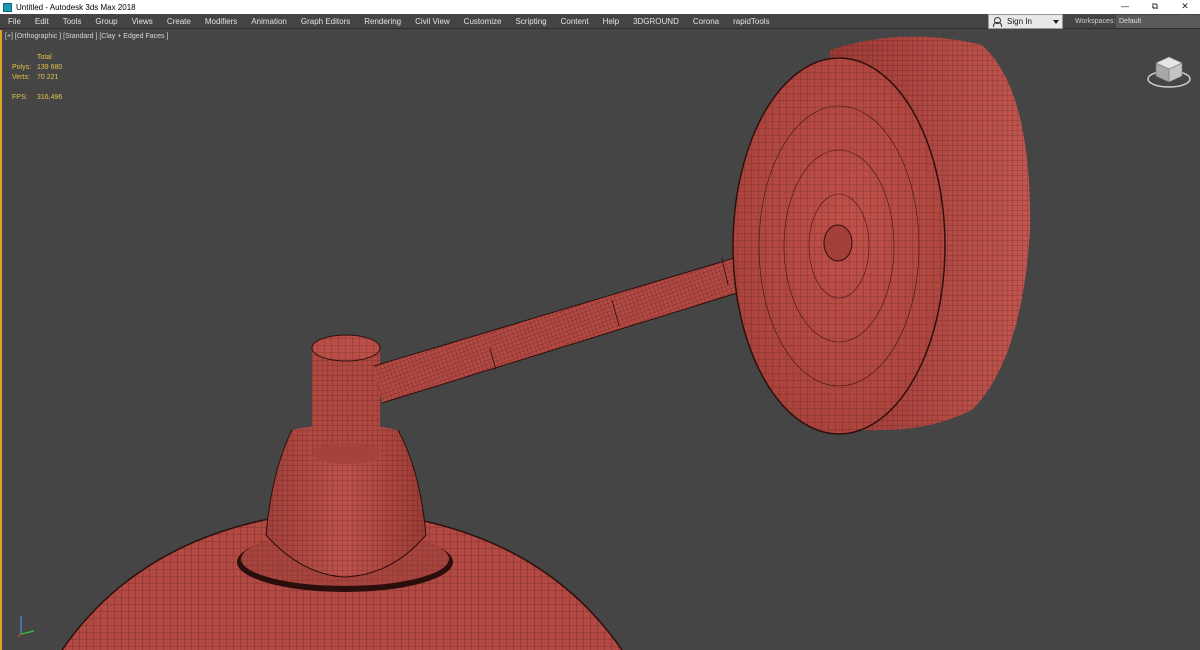 The width and height of the screenshot is (1200, 650). Describe the element at coordinates (656, 21) in the screenshot. I see `menu-item-3dground: 3DGROUND` at that location.